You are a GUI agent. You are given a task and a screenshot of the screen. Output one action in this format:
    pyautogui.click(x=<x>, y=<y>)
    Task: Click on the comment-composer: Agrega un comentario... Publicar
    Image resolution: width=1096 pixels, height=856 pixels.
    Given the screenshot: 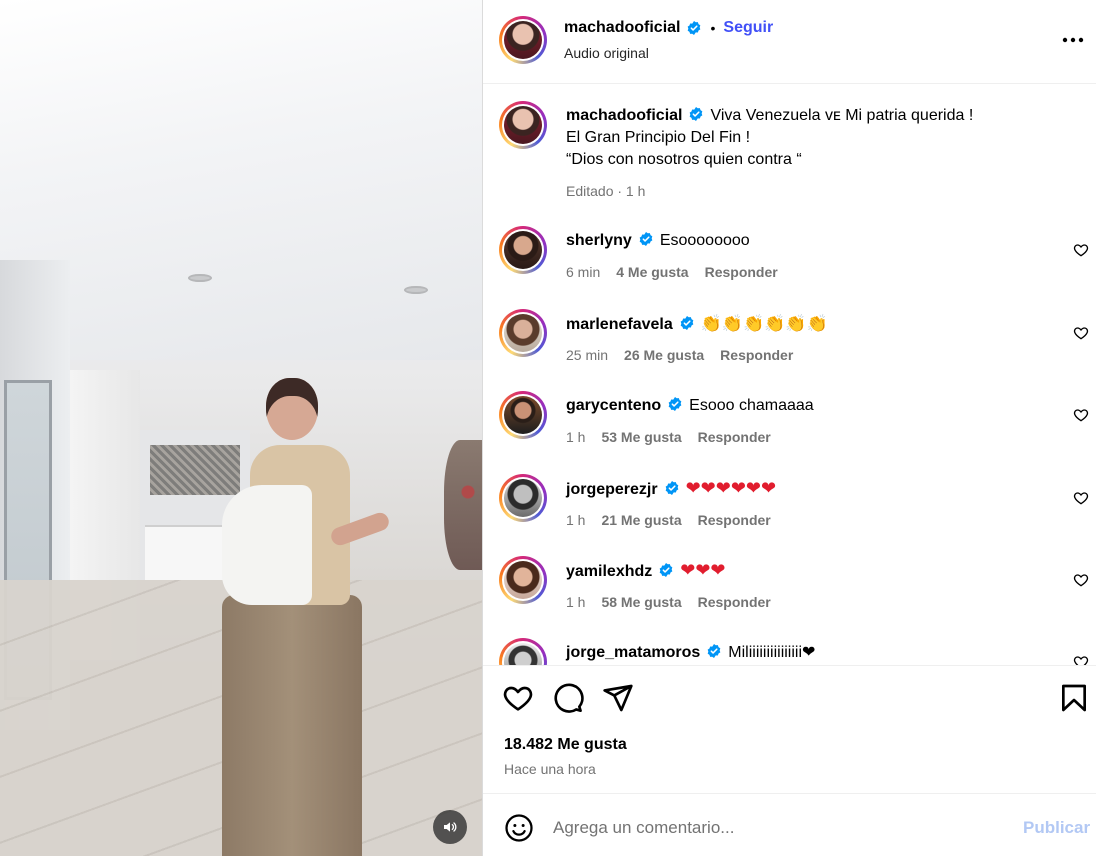 What is the action you would take?
    pyautogui.click(x=789, y=824)
    